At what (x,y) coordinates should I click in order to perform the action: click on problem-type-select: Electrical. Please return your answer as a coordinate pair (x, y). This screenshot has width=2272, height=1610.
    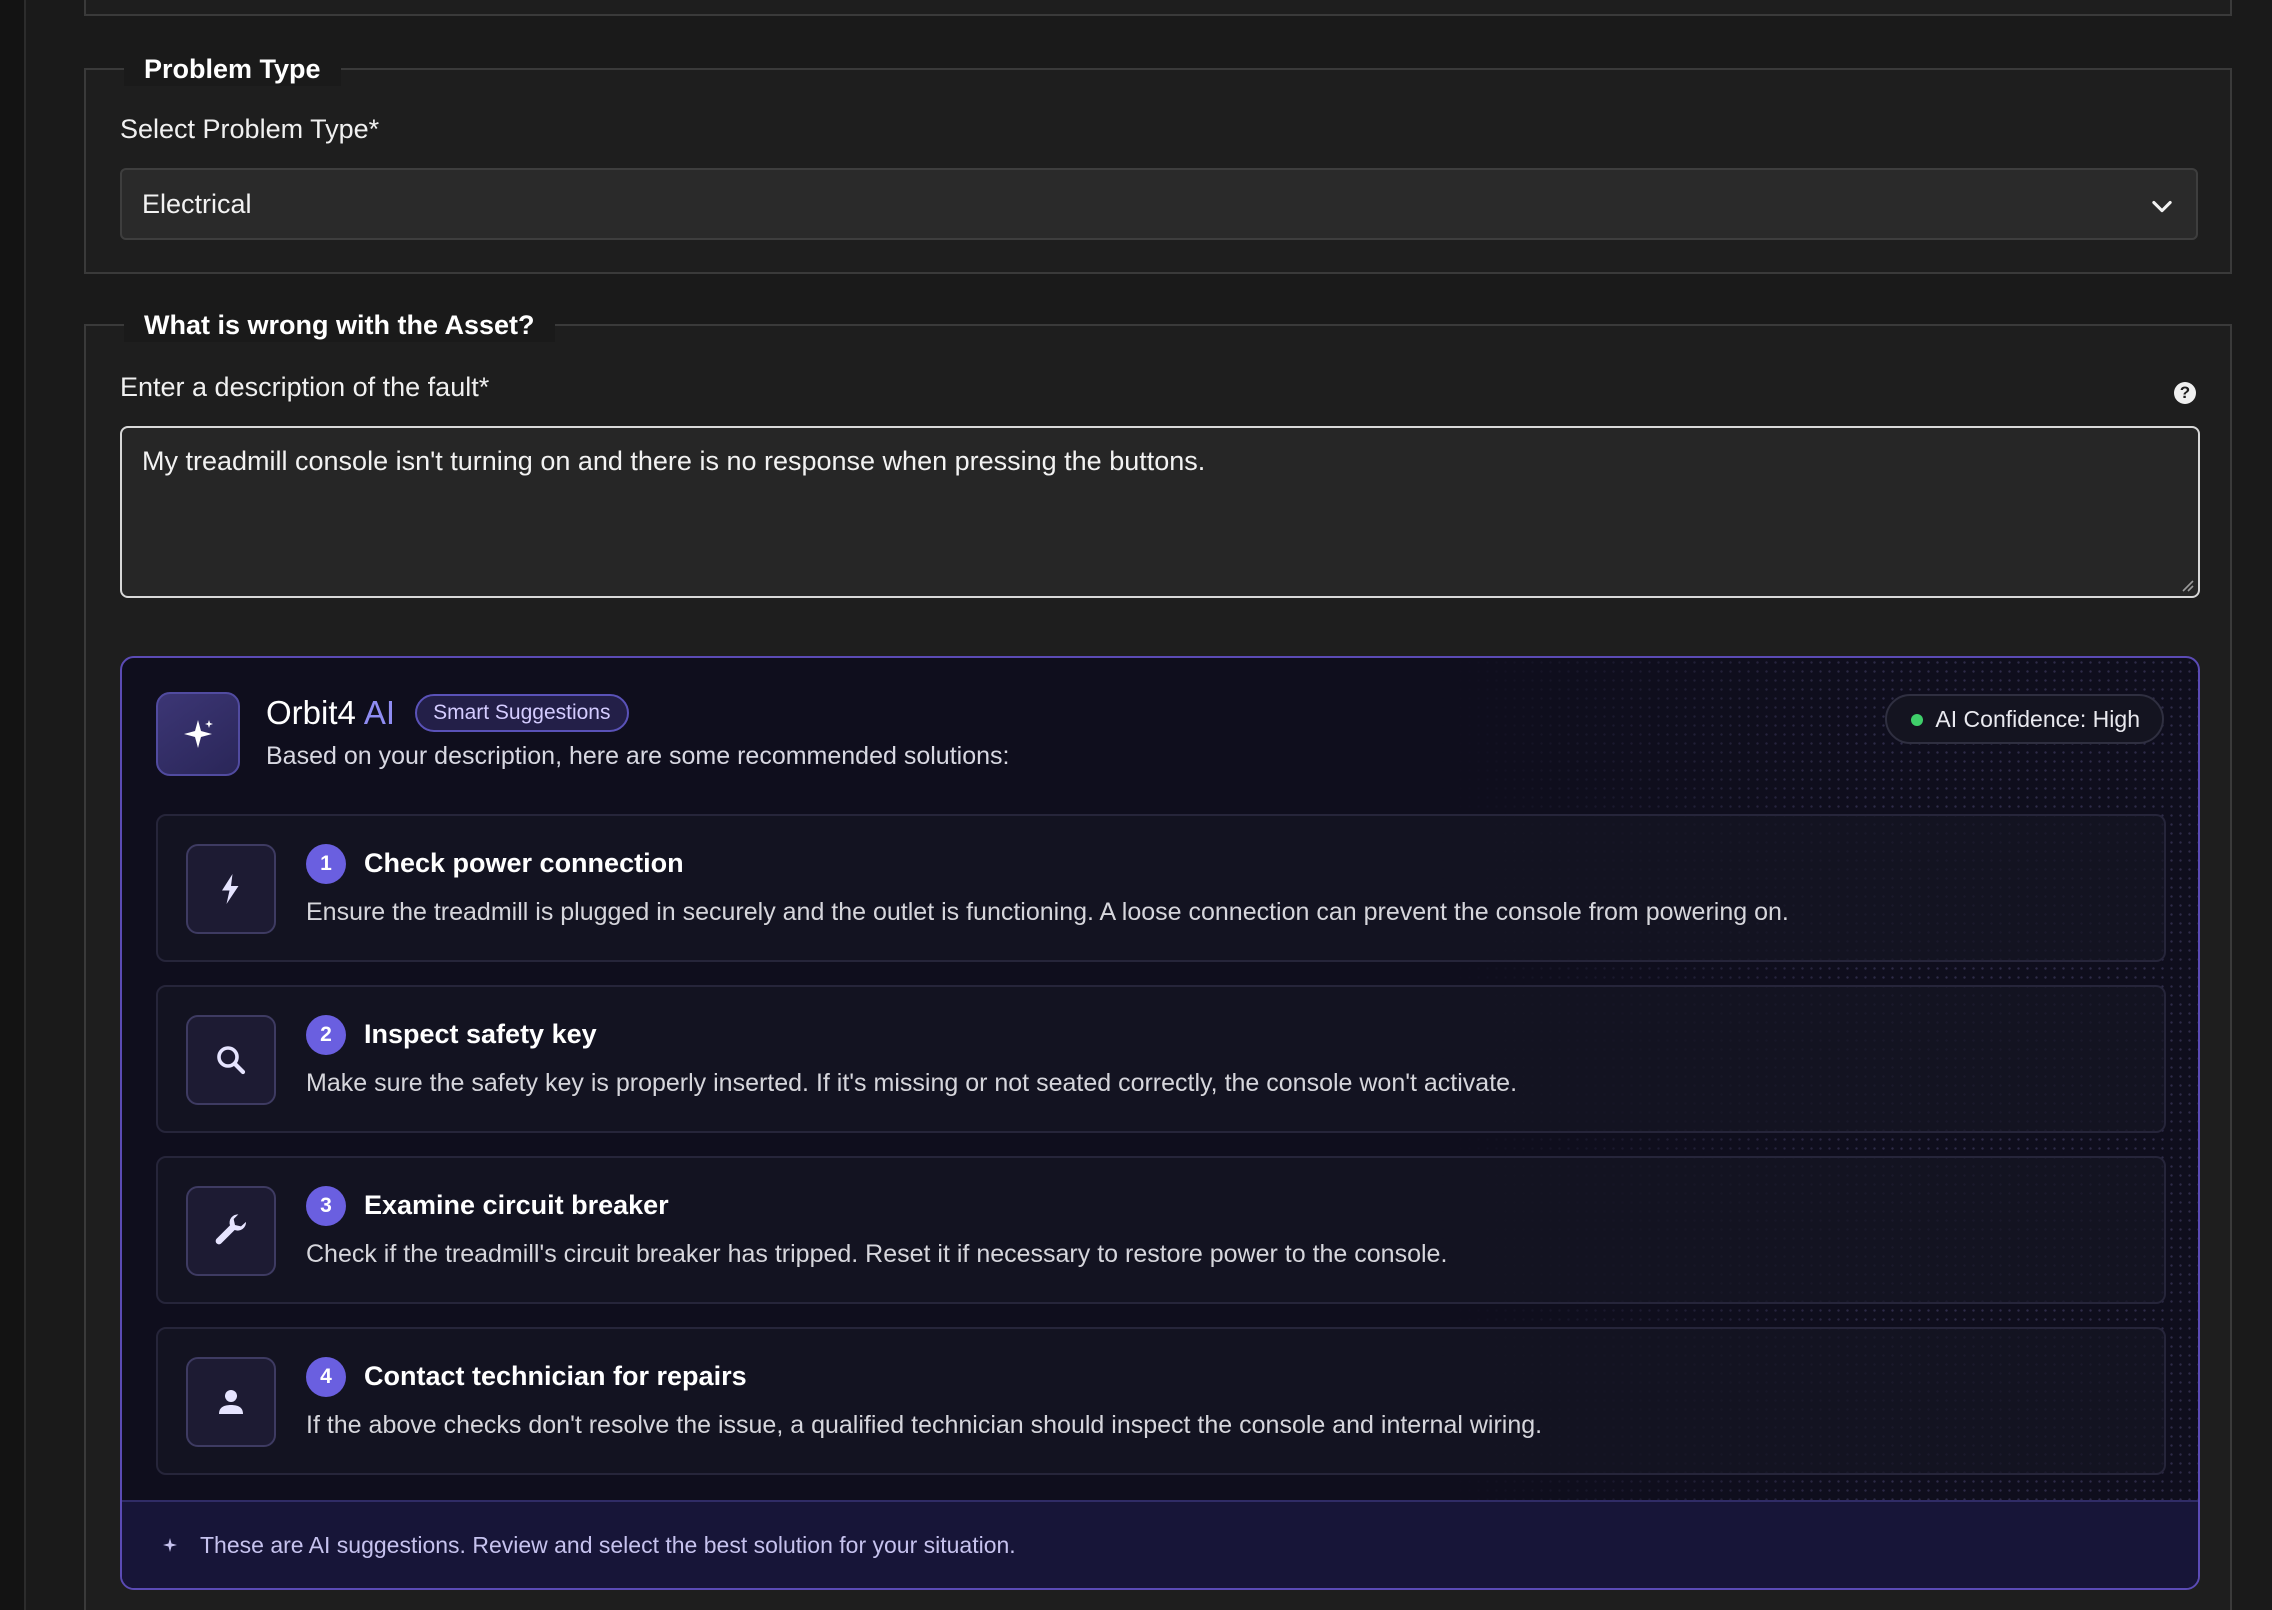
    Looking at the image, I should click on (1159, 204).